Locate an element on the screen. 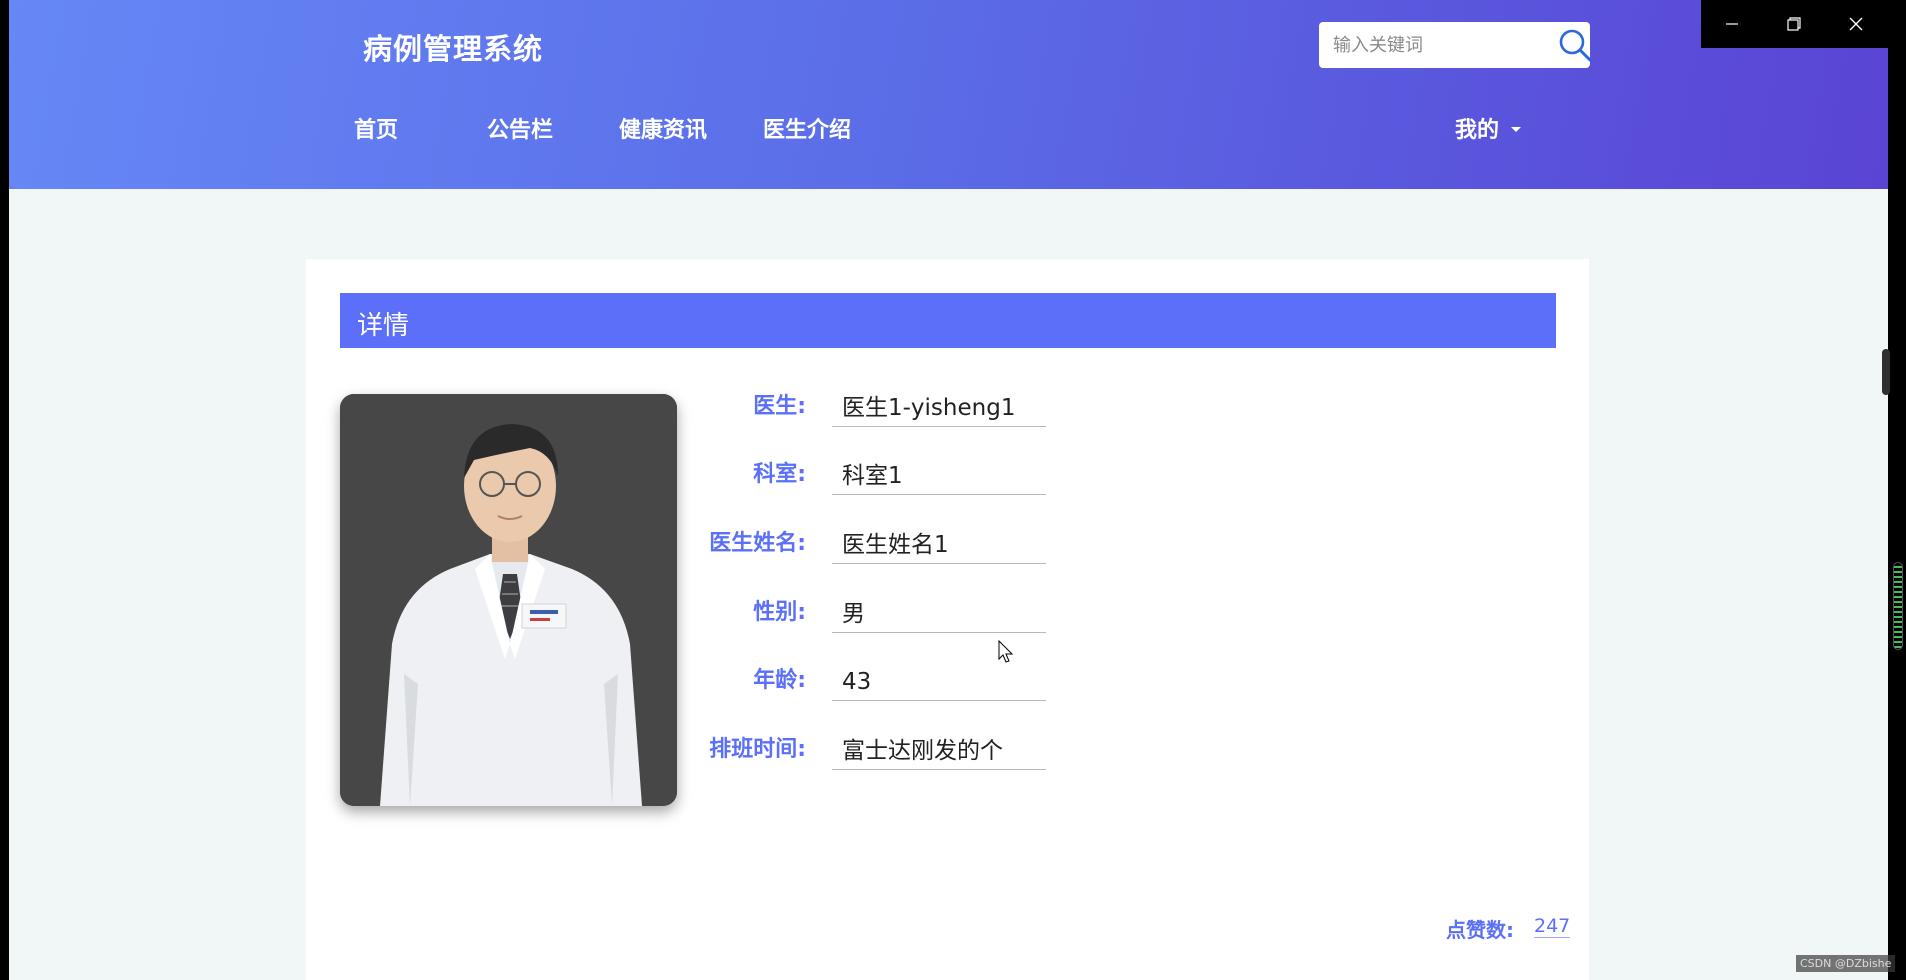 This screenshot has height=980, width=1906. field-value-gender: 男 is located at coordinates (939, 615).